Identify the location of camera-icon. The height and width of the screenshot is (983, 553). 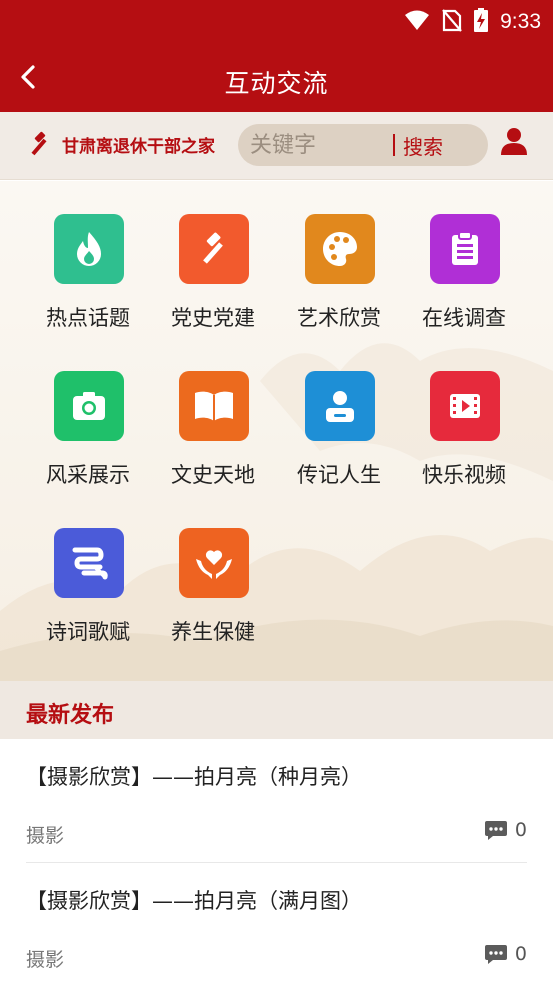
(89, 406).